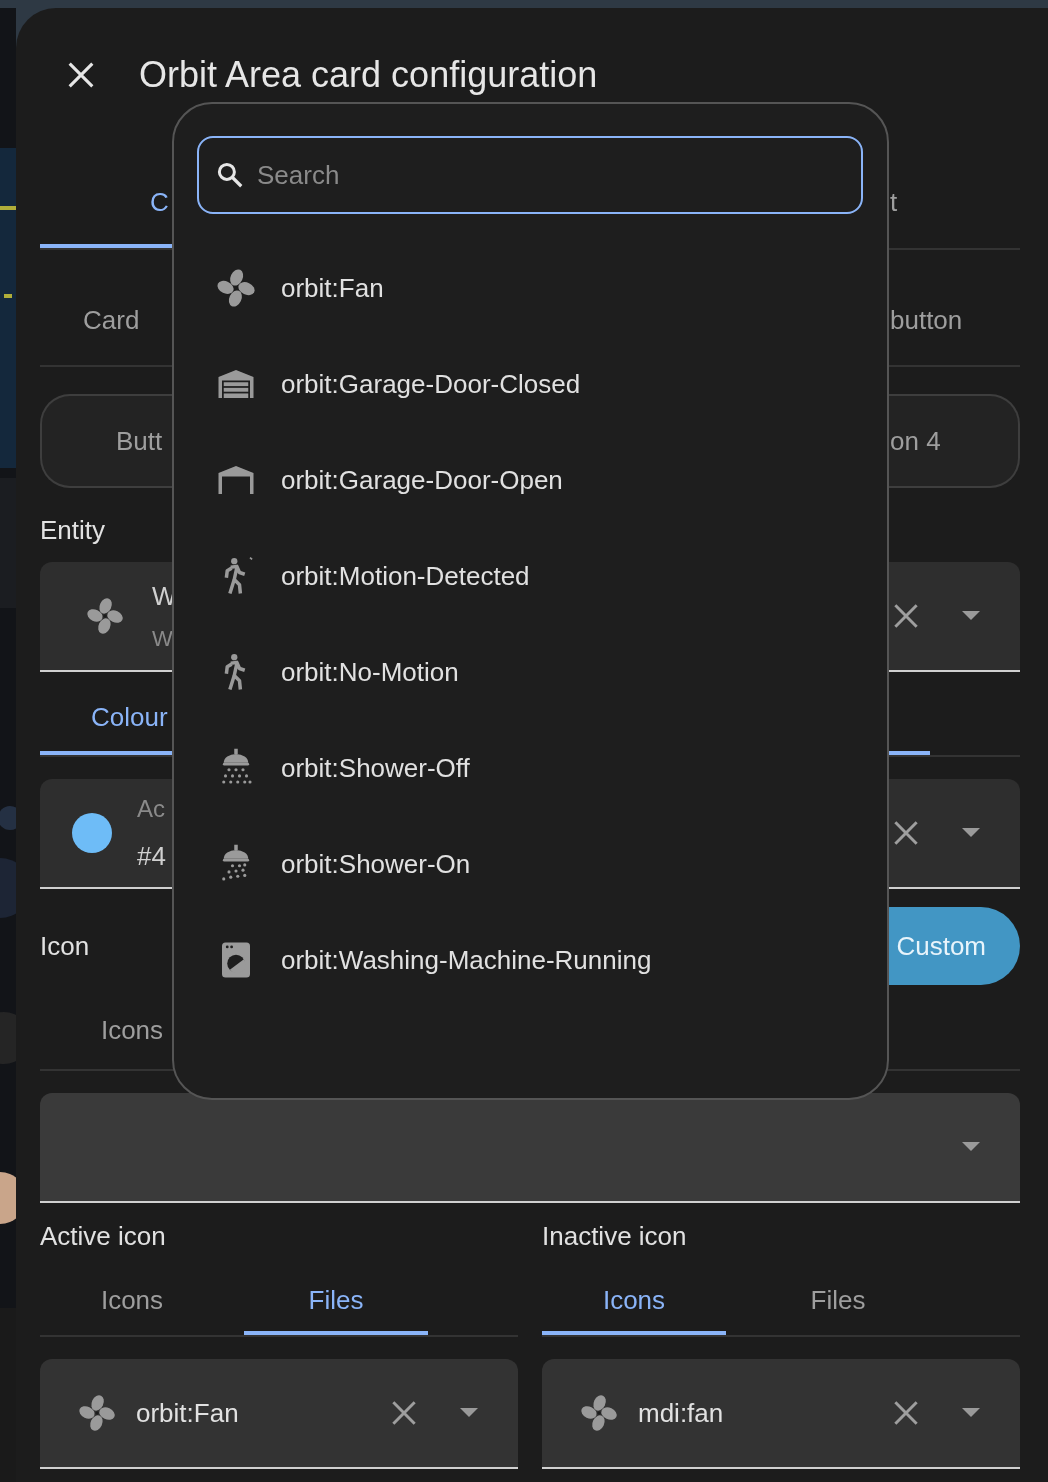  I want to click on tab: button, so click(954, 320).